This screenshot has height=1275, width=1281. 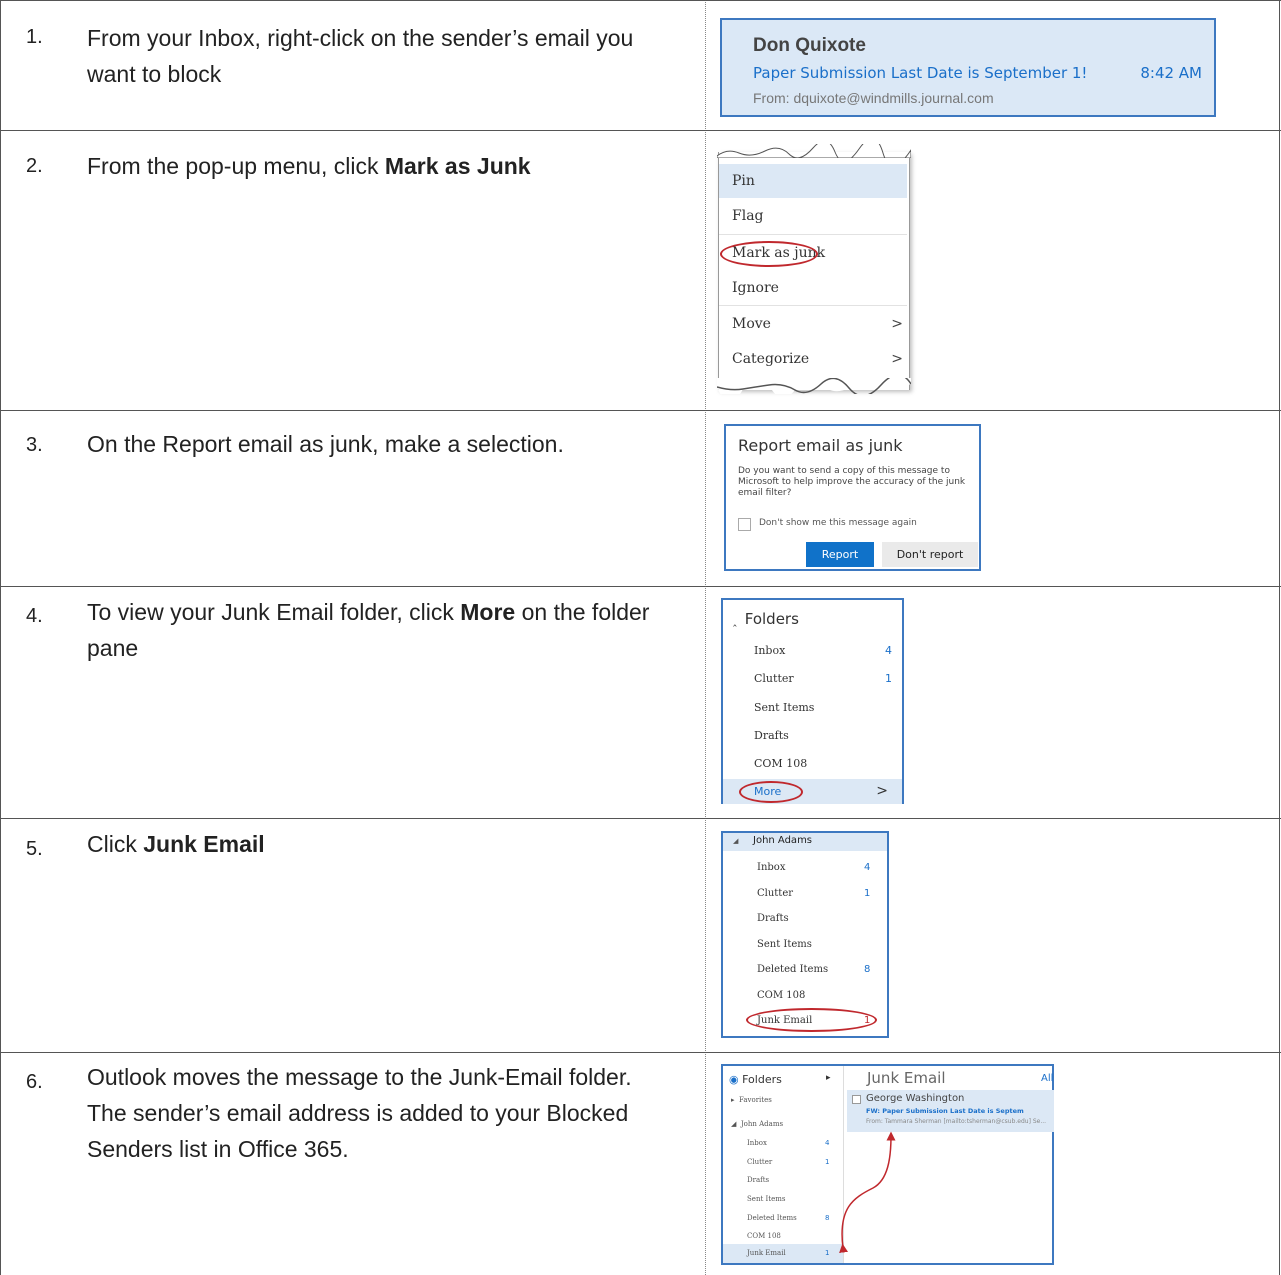 I want to click on step-number: 4., so click(x=34, y=616).